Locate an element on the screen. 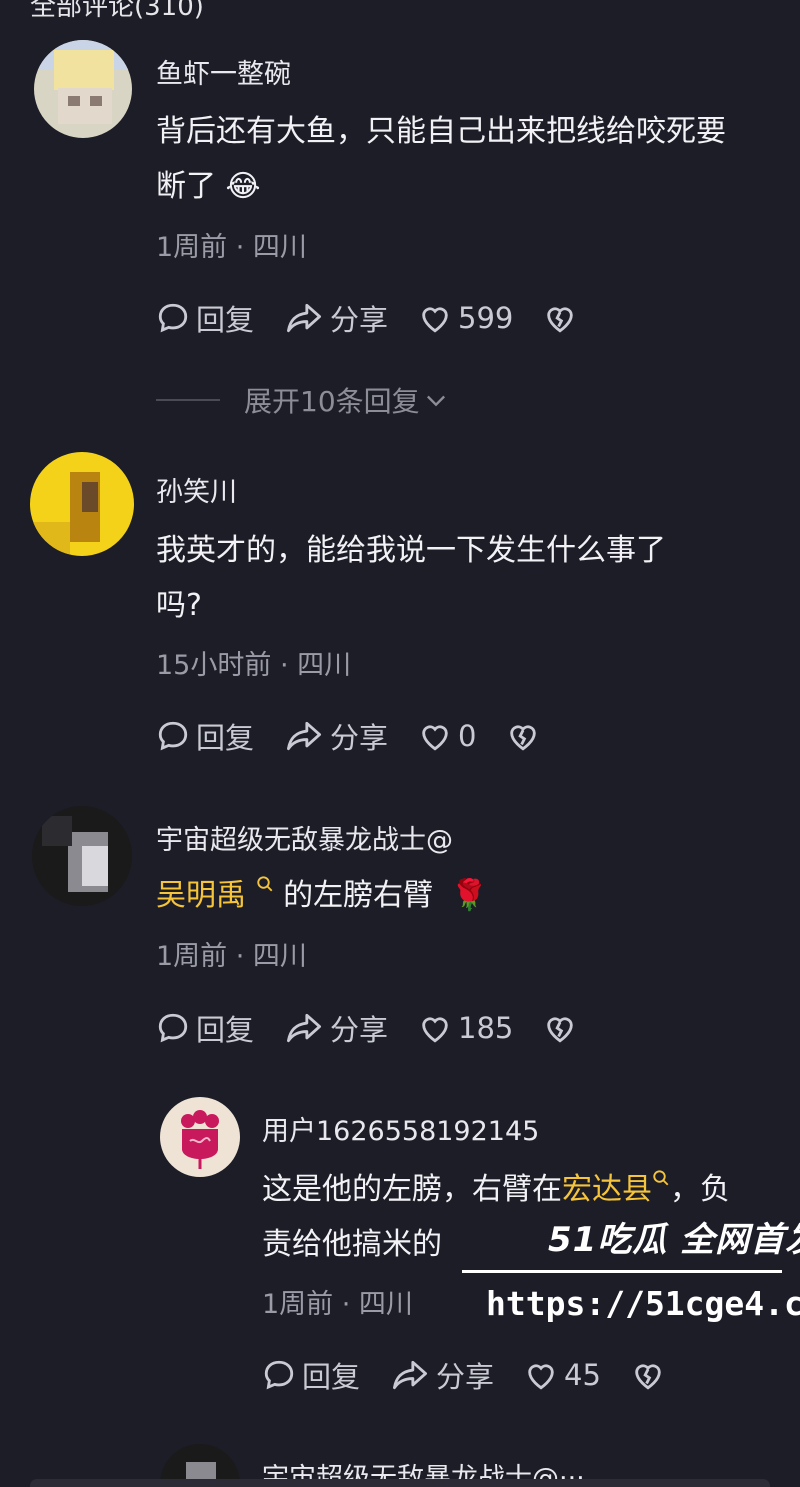  laughing-emoji: 😂 is located at coordinates (243, 186).